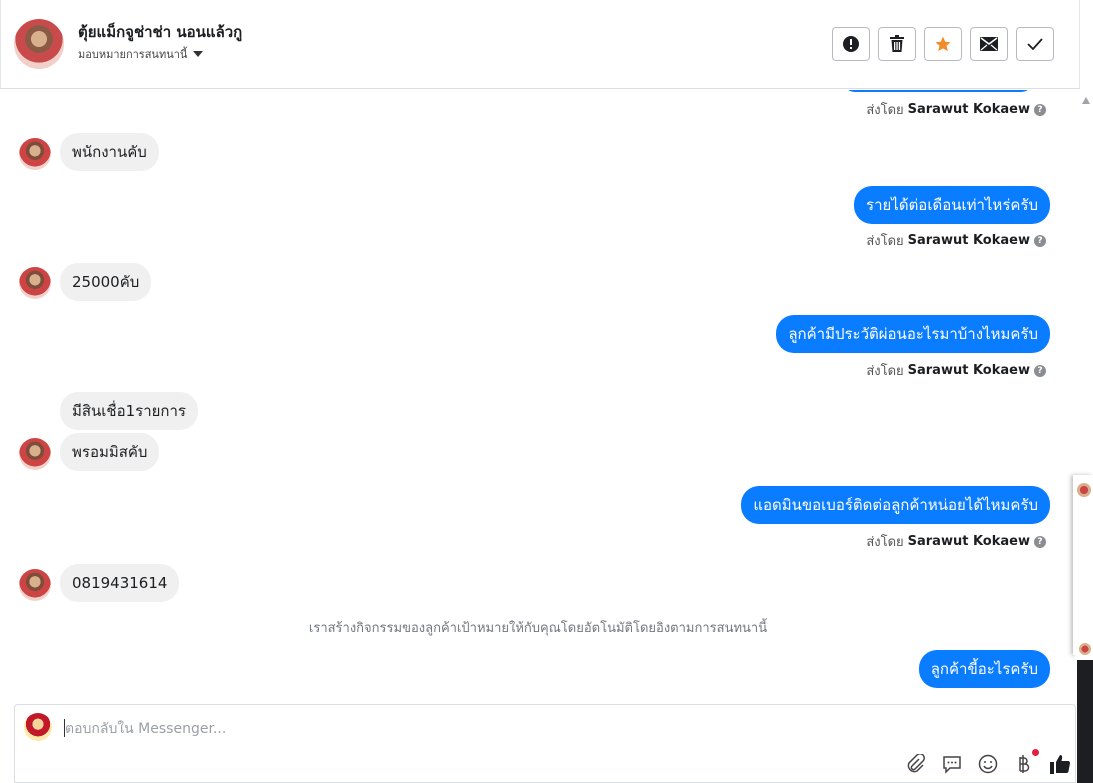  I want to click on attachment-icon, so click(916, 763).